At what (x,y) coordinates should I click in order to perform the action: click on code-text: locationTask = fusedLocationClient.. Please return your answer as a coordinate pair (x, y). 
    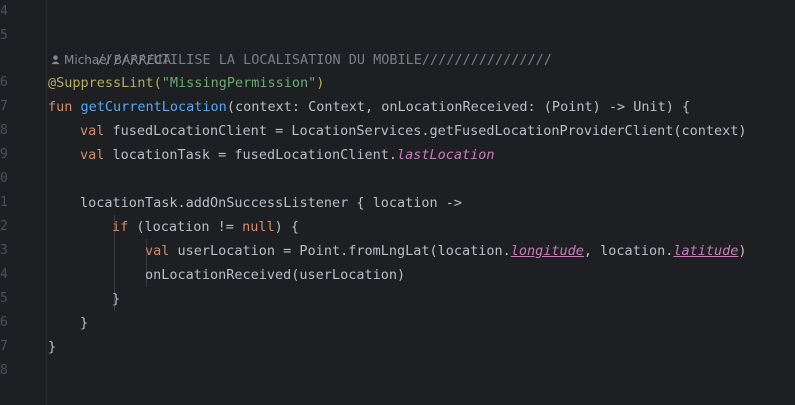
    Looking at the image, I should click on (254, 155).